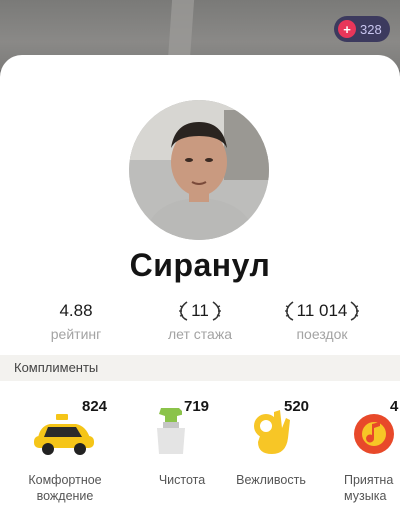  I want to click on compliment-label: Комфортное, so click(65, 480).